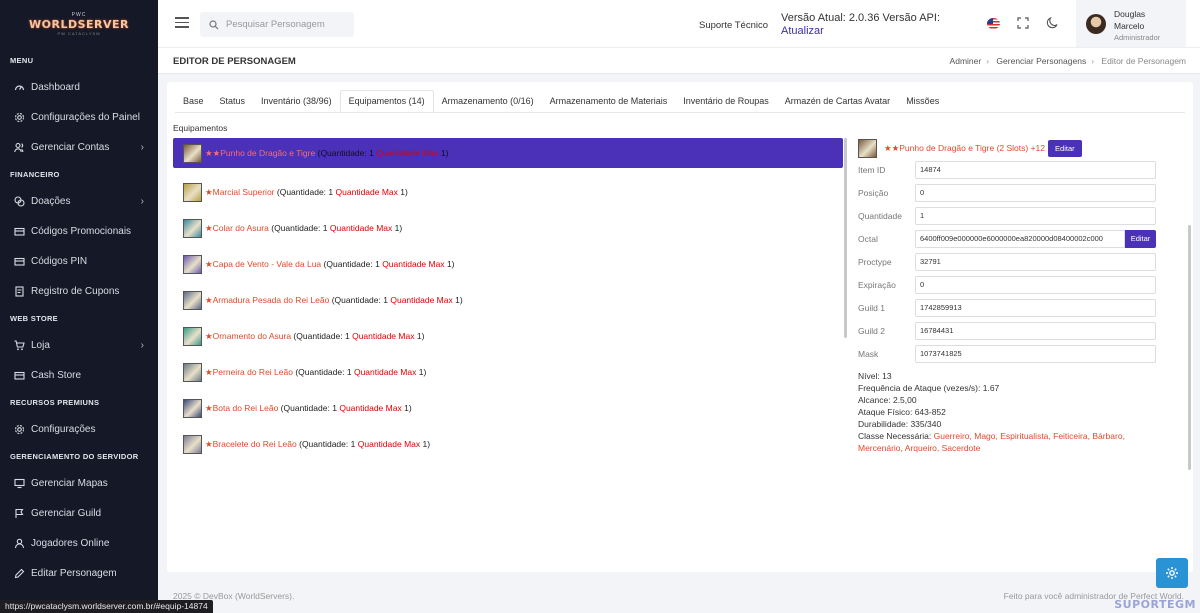 The width and height of the screenshot is (1200, 613). I want to click on moon-icon, so click(1052, 22).